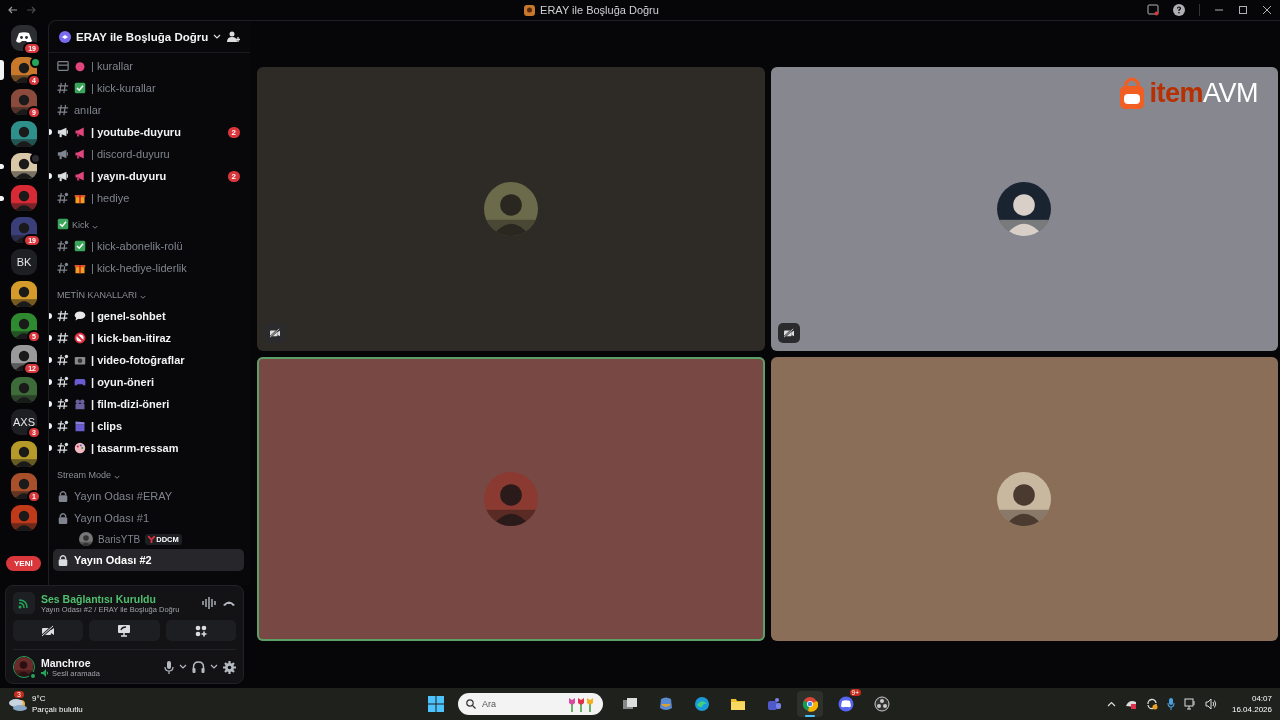  What do you see at coordinates (1243, 10) in the screenshot?
I see `maximize-icon` at bounding box center [1243, 10].